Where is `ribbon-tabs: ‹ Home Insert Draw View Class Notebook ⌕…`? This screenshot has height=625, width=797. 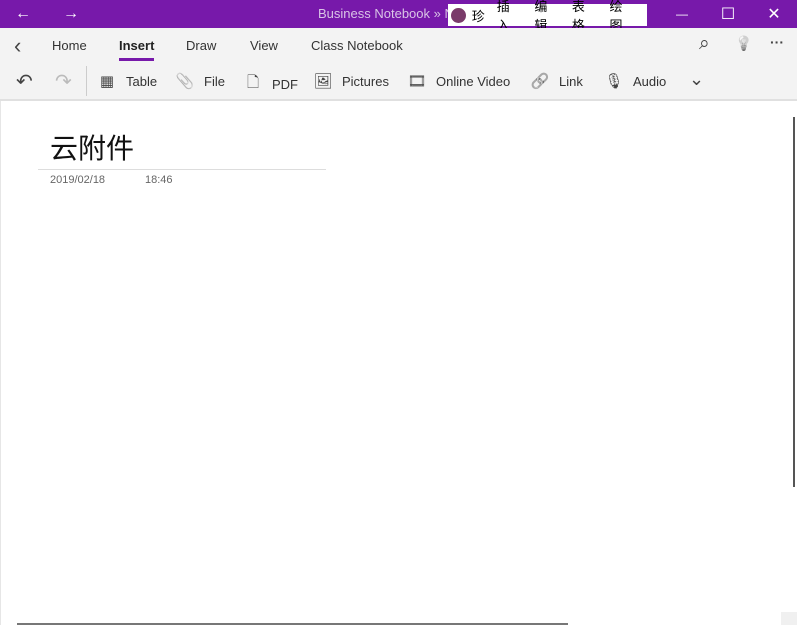
ribbon-tabs: ‹ Home Insert Draw View Class Notebook ⌕… is located at coordinates (398, 45).